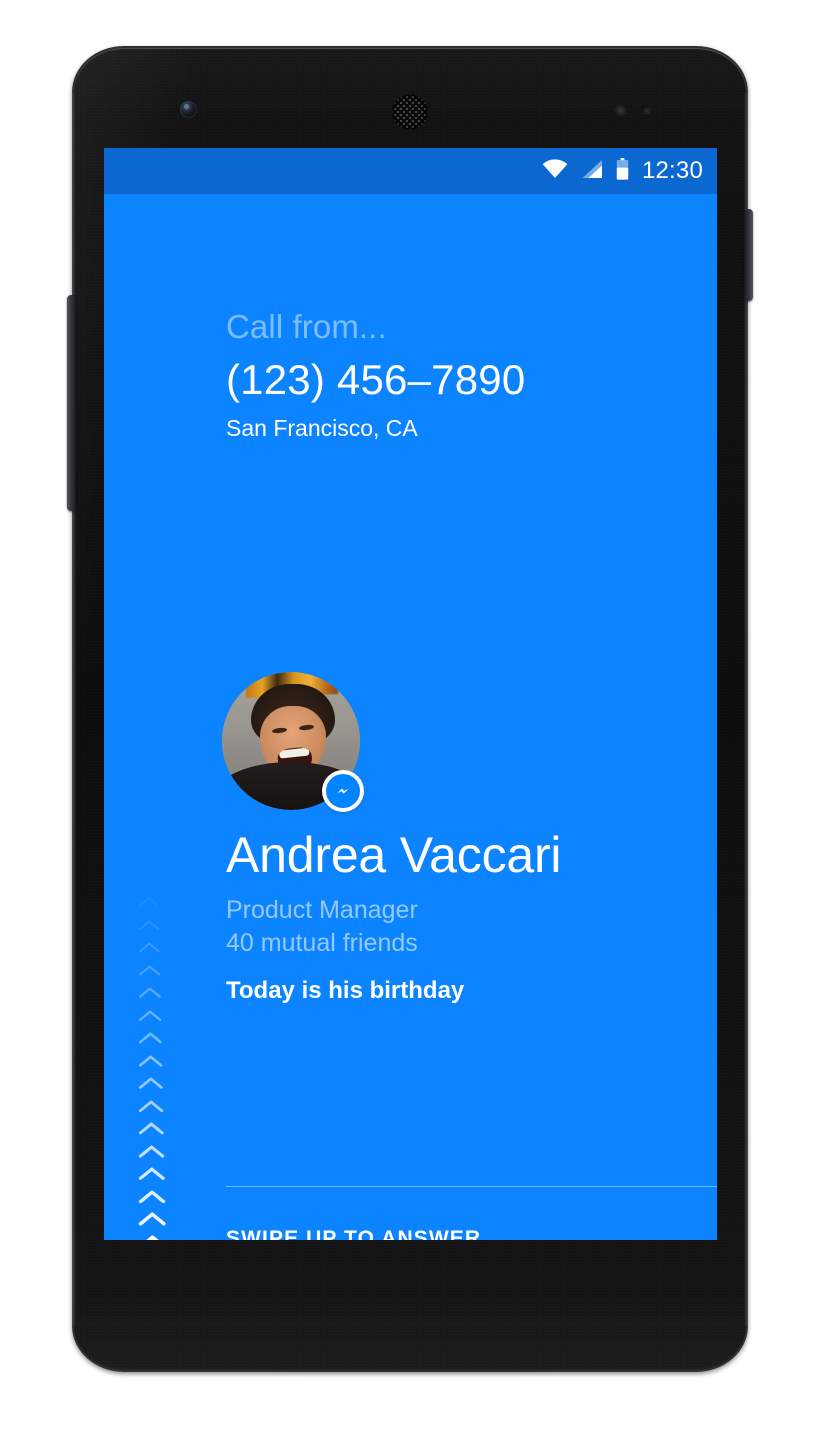  I want to click on swipe-divider, so click(471, 1186).